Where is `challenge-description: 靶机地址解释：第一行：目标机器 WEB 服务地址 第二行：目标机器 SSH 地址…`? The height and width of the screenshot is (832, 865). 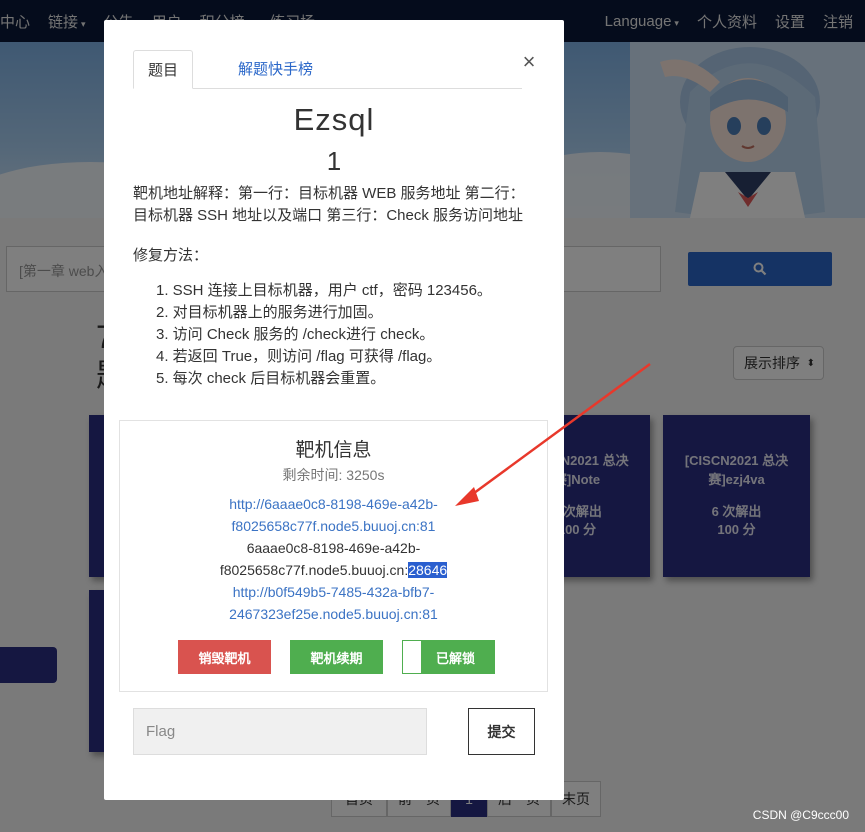
challenge-description: 靶机地址解释：第一行：目标机器 WEB 服务地址 第二行：目标机器 SSH 地址… is located at coordinates (329, 204).